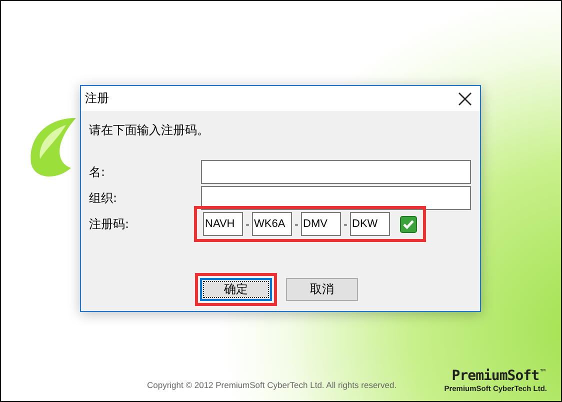 This screenshot has width=562, height=402. I want to click on copyright-text: Copyright © 2012 PremiumSoft CyberTech Ltd. All rights reserved., so click(272, 385).